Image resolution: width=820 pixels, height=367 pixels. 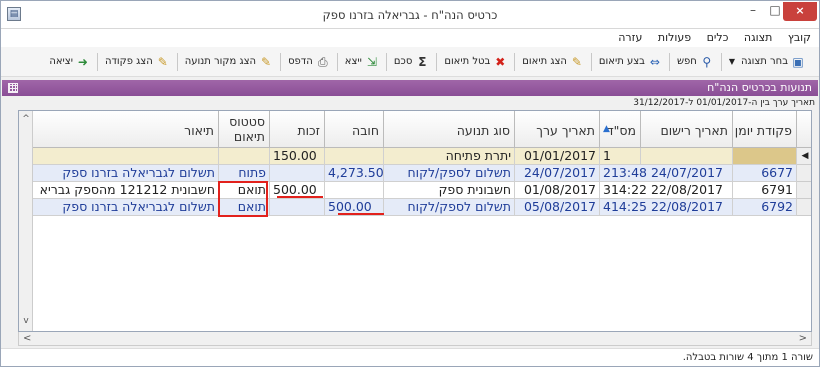 What do you see at coordinates (767, 62) in the screenshot?
I see `select-view-button: ▣ בחר תצוגה ▼` at bounding box center [767, 62].